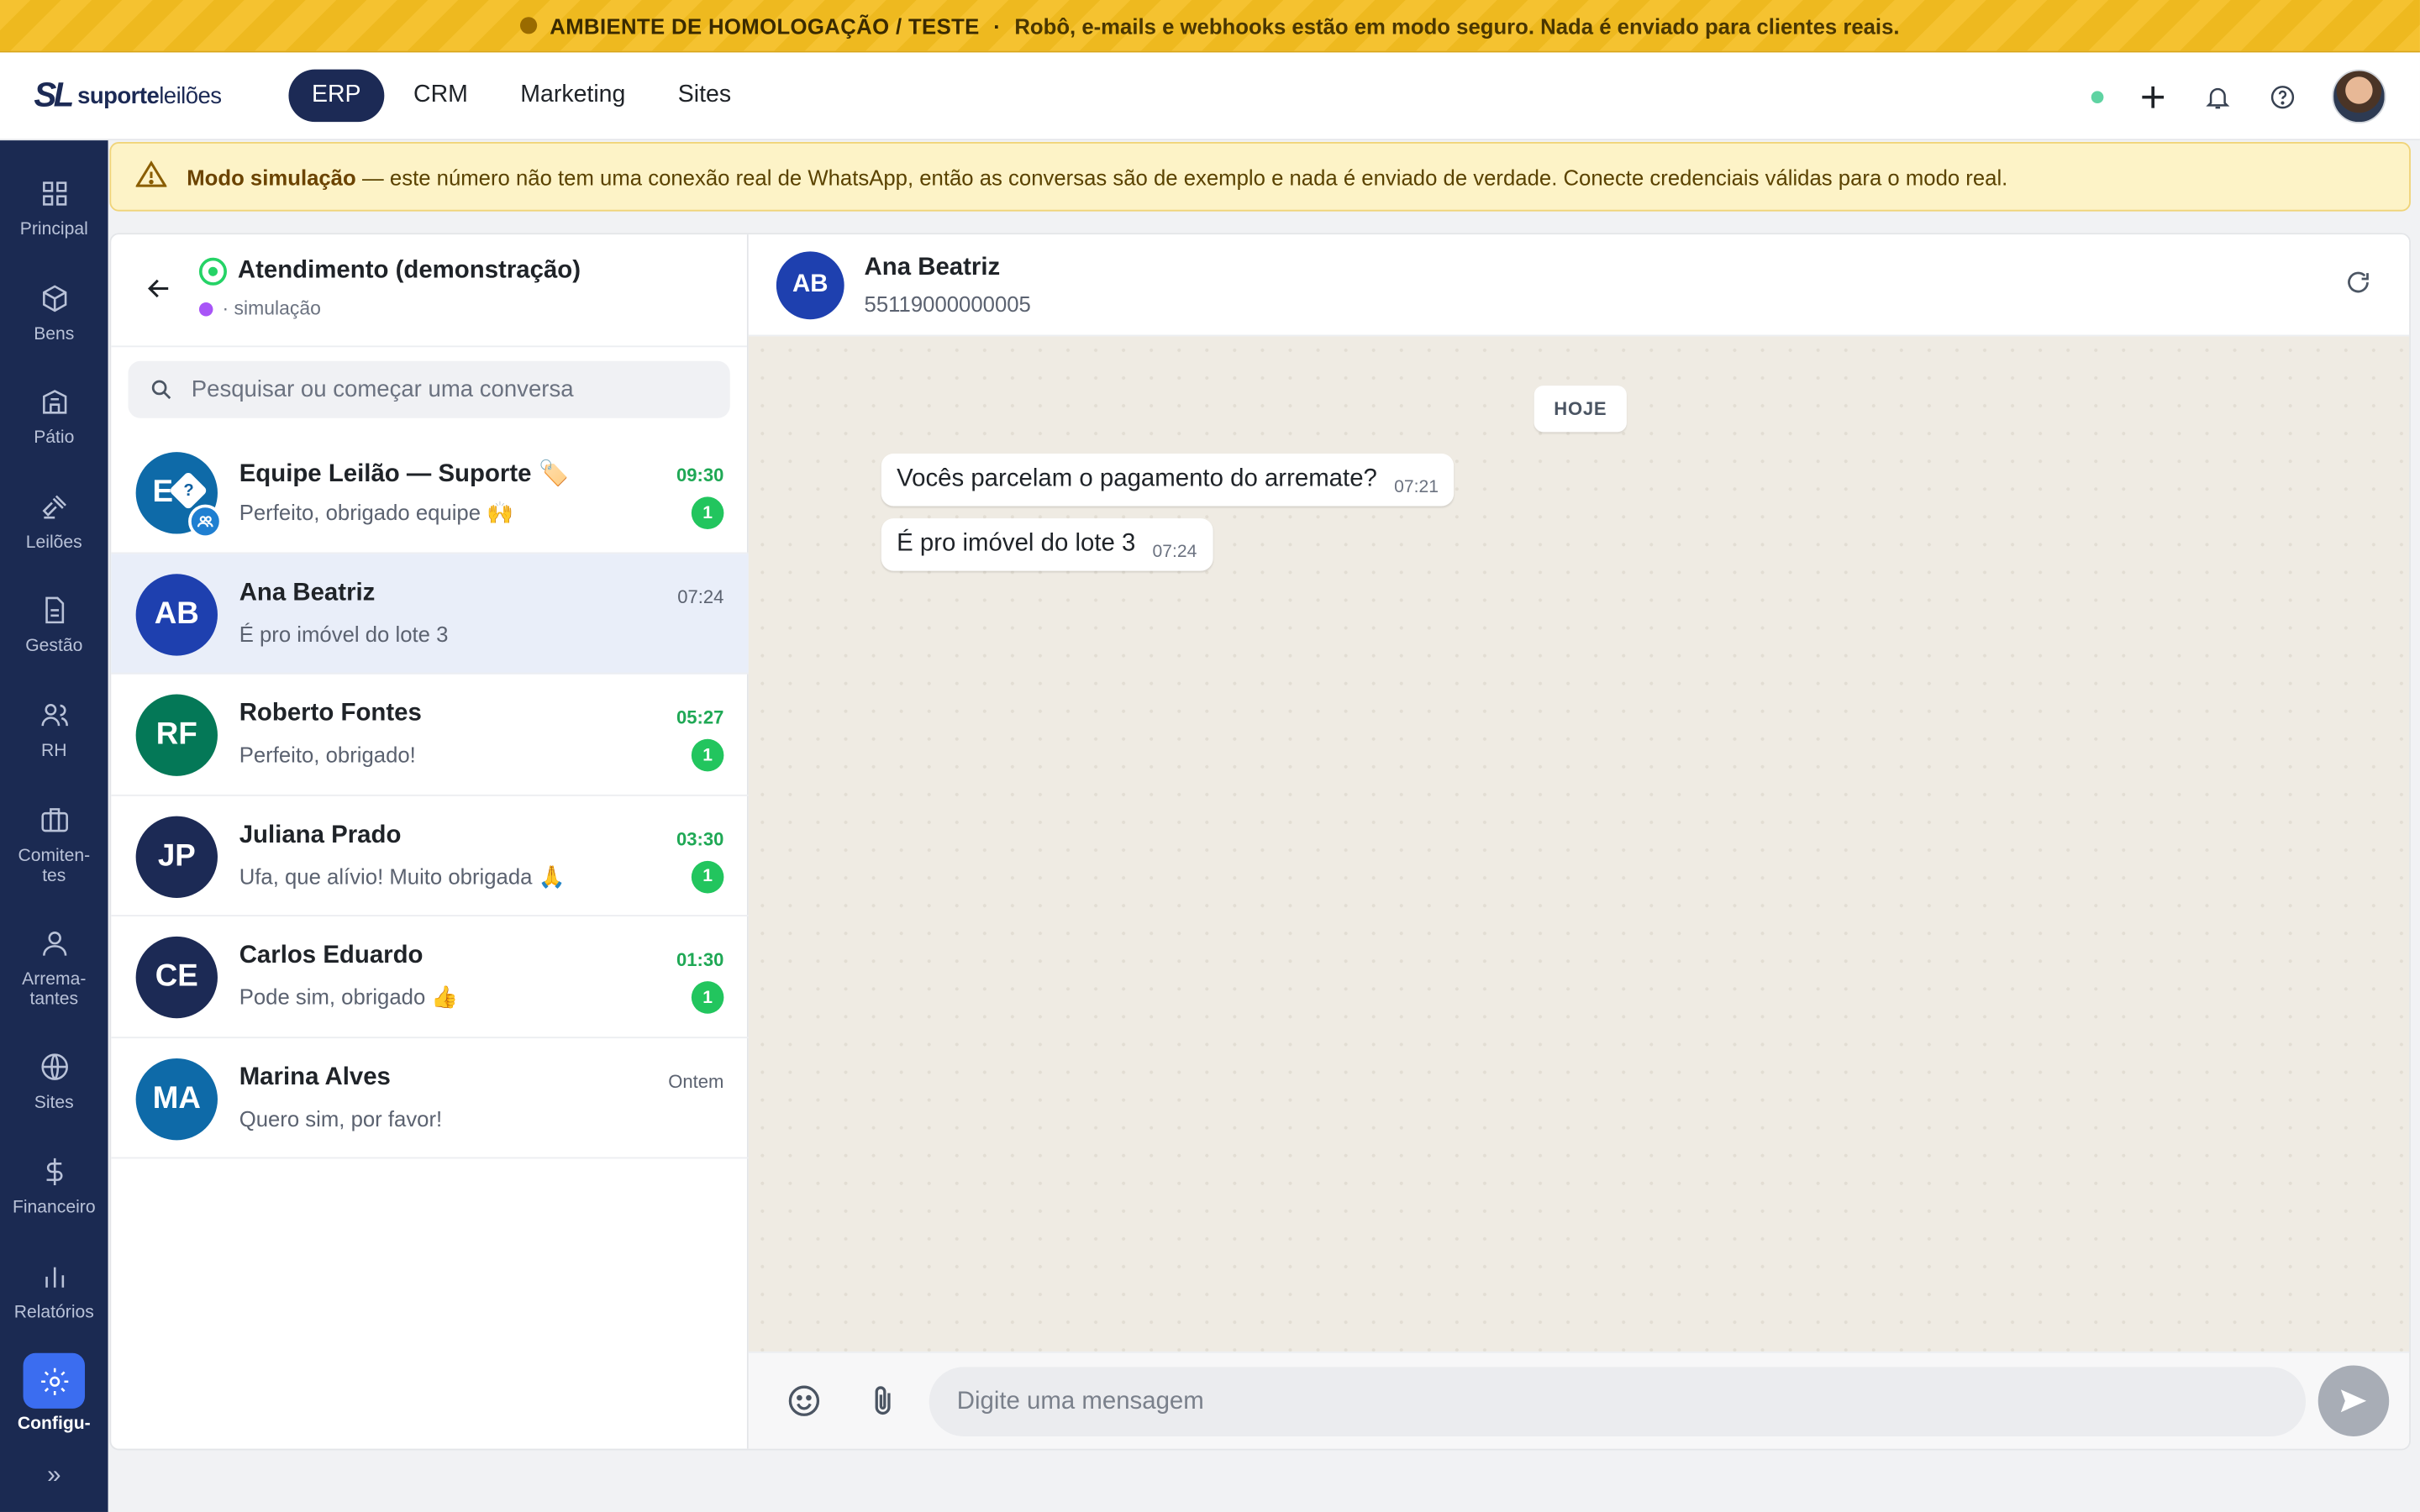 The image size is (2420, 1512). I want to click on logo: SL suporteleilões, so click(142, 96).